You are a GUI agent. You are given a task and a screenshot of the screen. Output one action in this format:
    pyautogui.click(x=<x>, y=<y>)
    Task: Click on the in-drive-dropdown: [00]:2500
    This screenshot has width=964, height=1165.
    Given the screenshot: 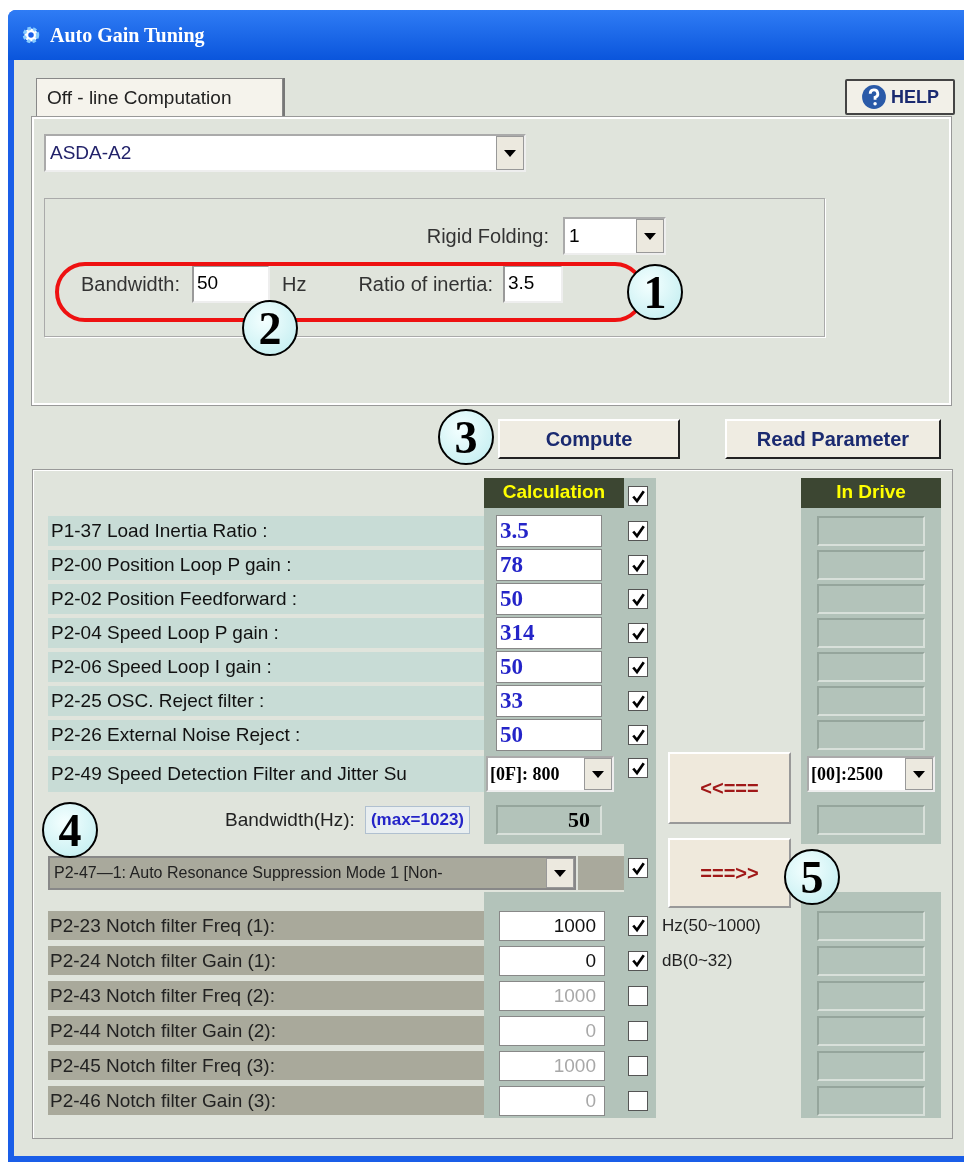 What is the action you would take?
    pyautogui.click(x=871, y=774)
    